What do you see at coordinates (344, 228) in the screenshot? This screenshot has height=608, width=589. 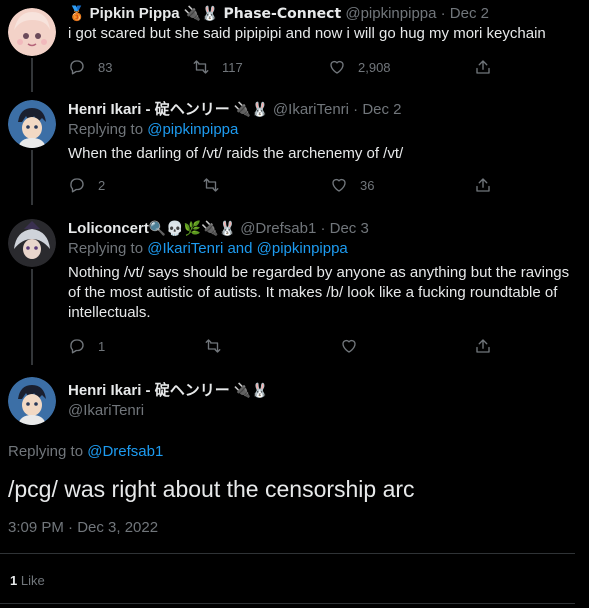 I see `tweet-date: · Dec 3` at bounding box center [344, 228].